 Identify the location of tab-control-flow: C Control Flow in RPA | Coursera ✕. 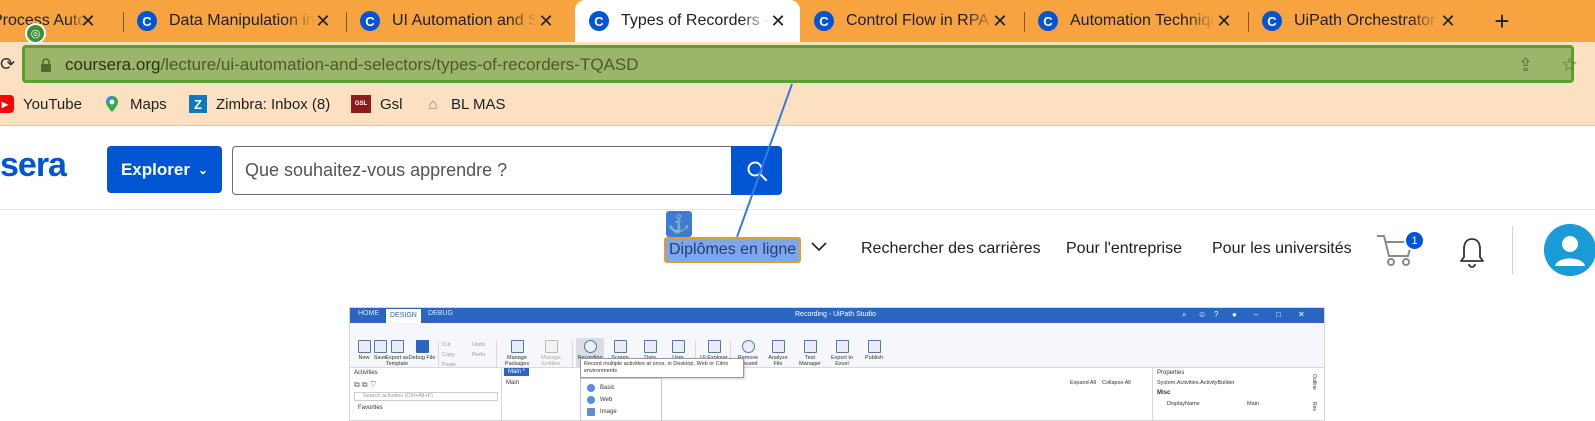
(919, 21).